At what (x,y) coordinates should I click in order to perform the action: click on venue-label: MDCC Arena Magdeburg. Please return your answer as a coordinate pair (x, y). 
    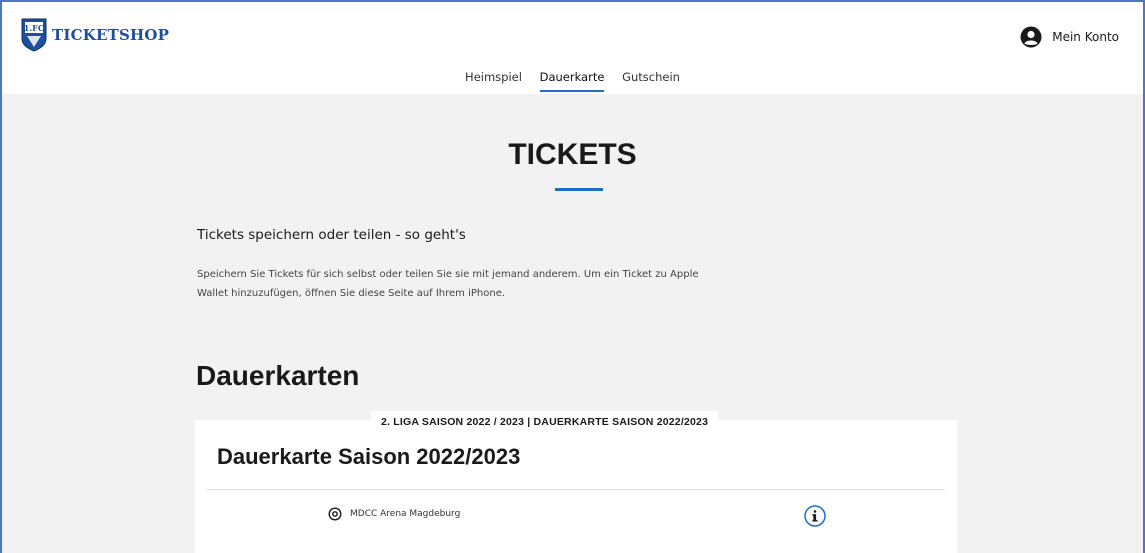
    Looking at the image, I should click on (405, 514).